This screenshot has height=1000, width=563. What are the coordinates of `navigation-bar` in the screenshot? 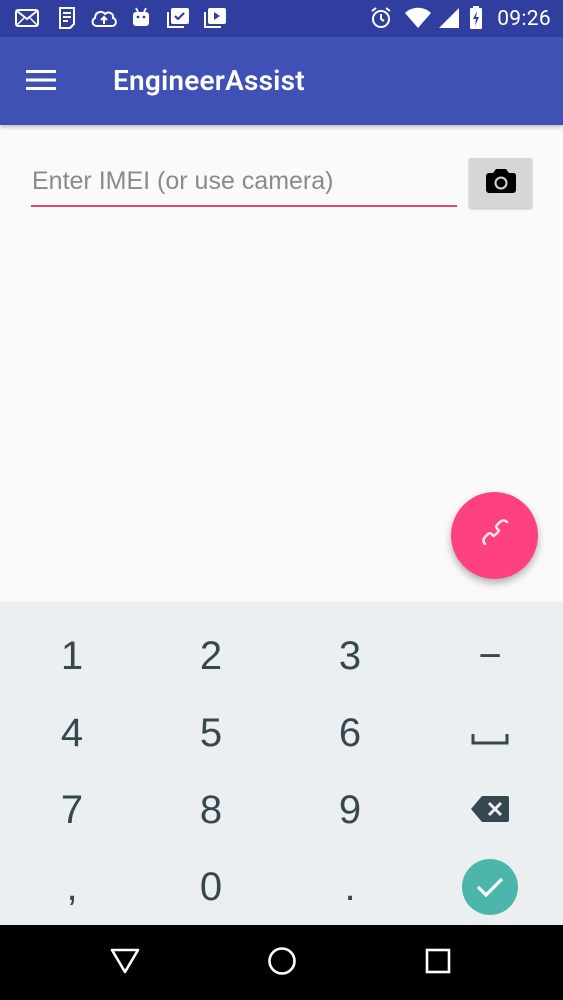 It's located at (281, 962).